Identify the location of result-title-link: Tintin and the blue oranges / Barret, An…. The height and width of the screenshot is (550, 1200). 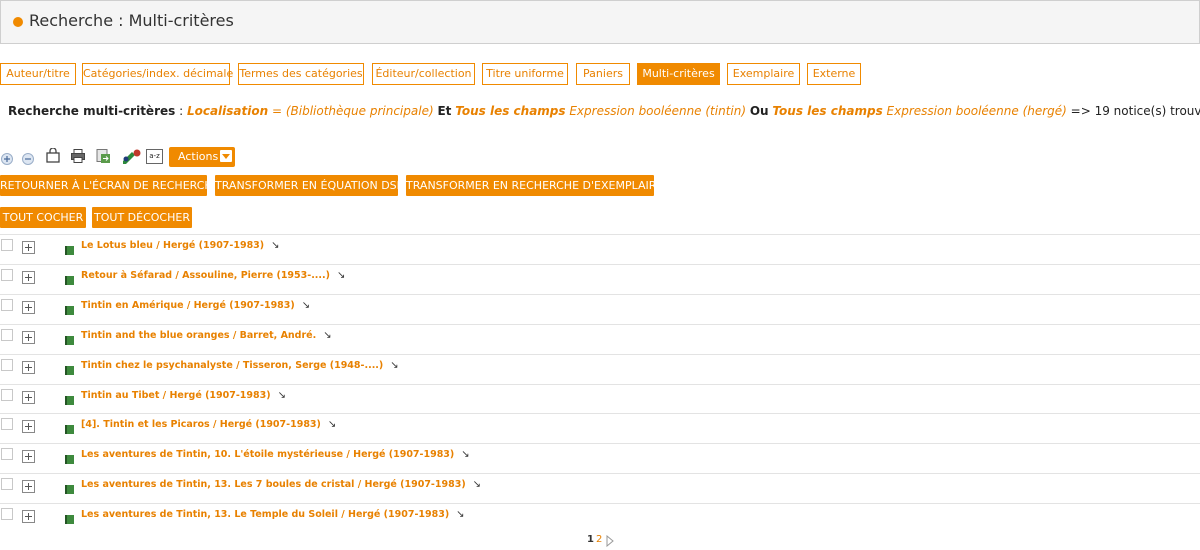
(206, 335).